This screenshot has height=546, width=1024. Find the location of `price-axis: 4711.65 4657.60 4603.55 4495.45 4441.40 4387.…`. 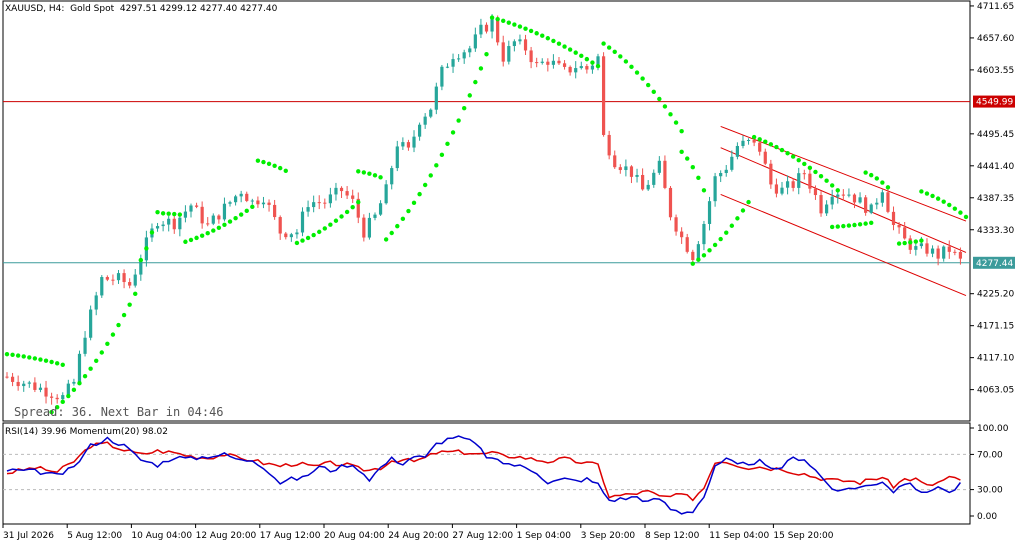

price-axis: 4711.65 4657.60 4603.55 4495.45 4441.40 4387.… is located at coordinates (992, 199).